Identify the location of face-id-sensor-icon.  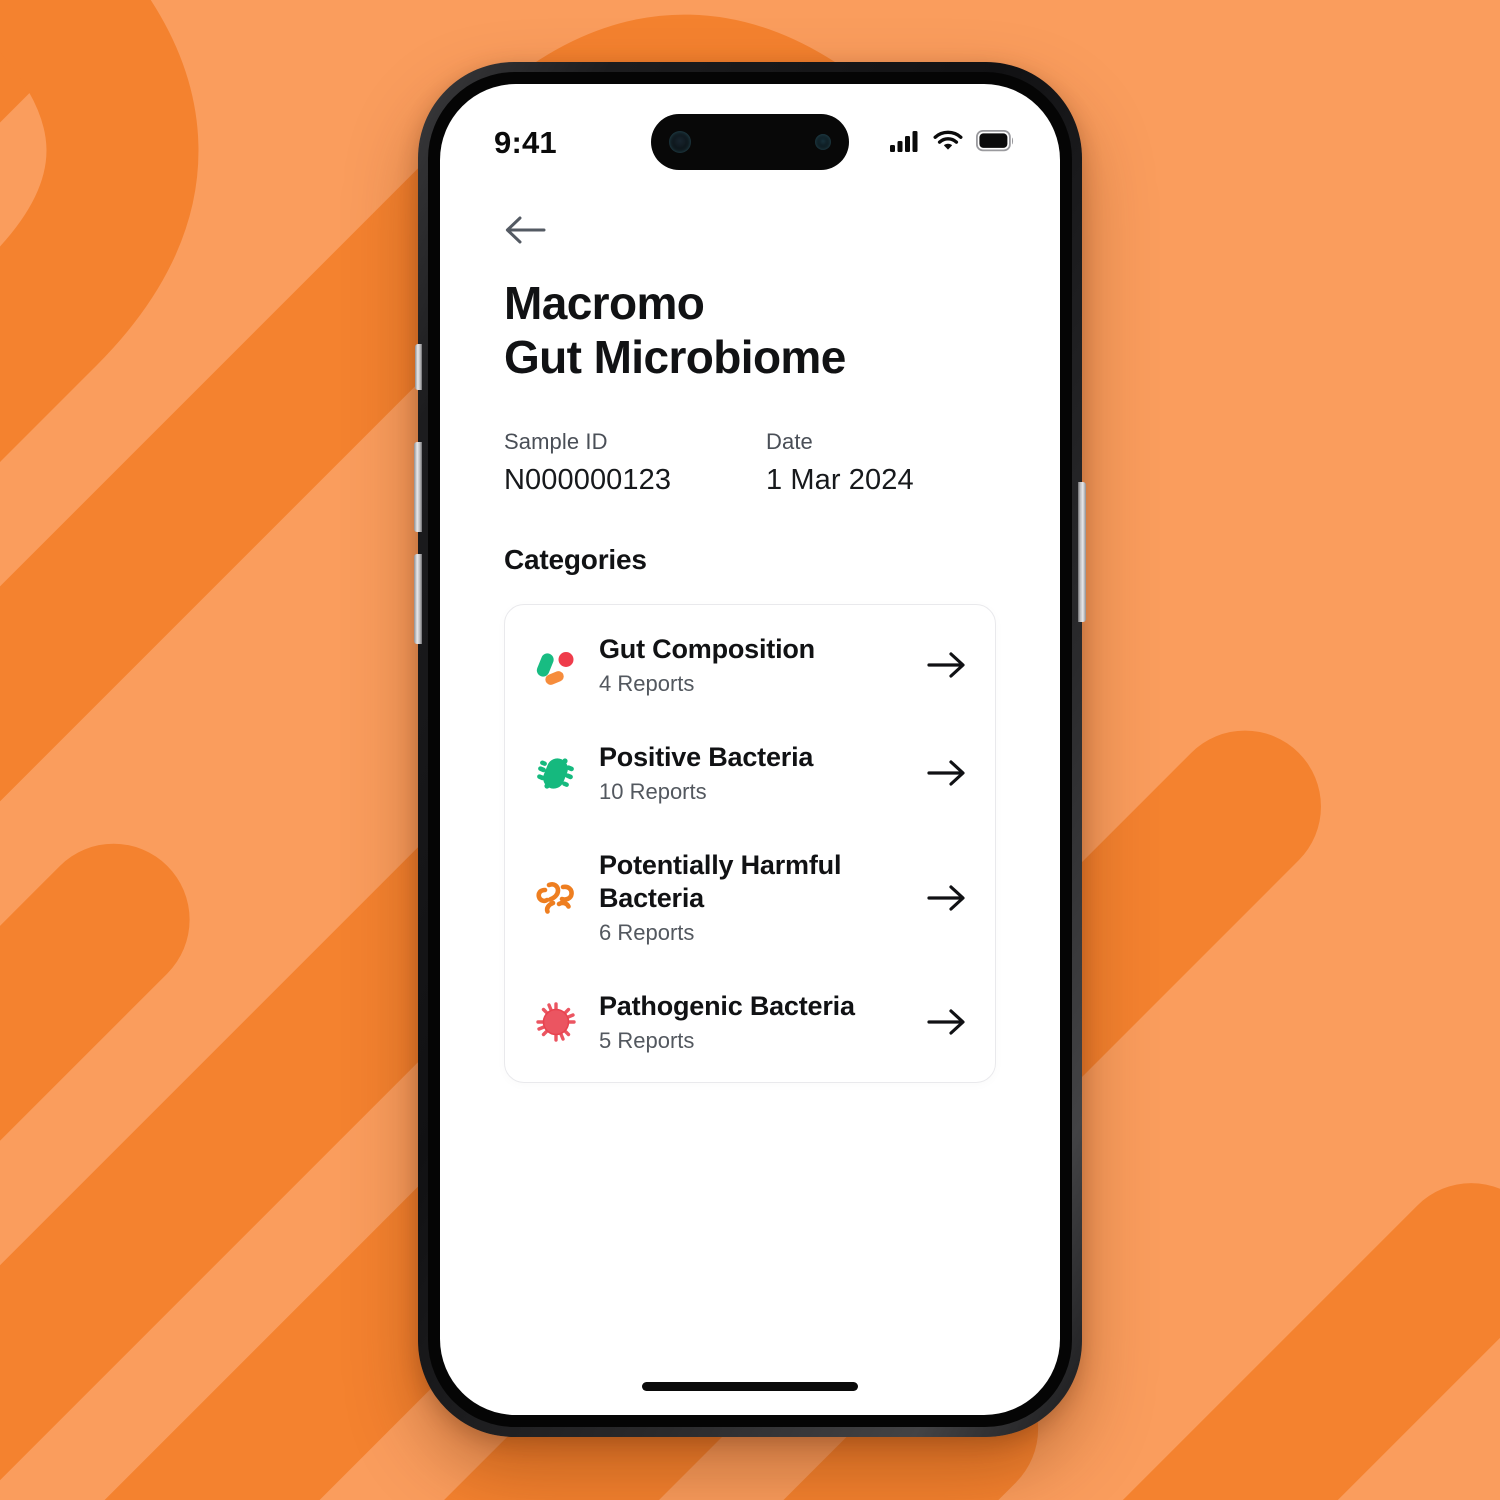
(823, 142).